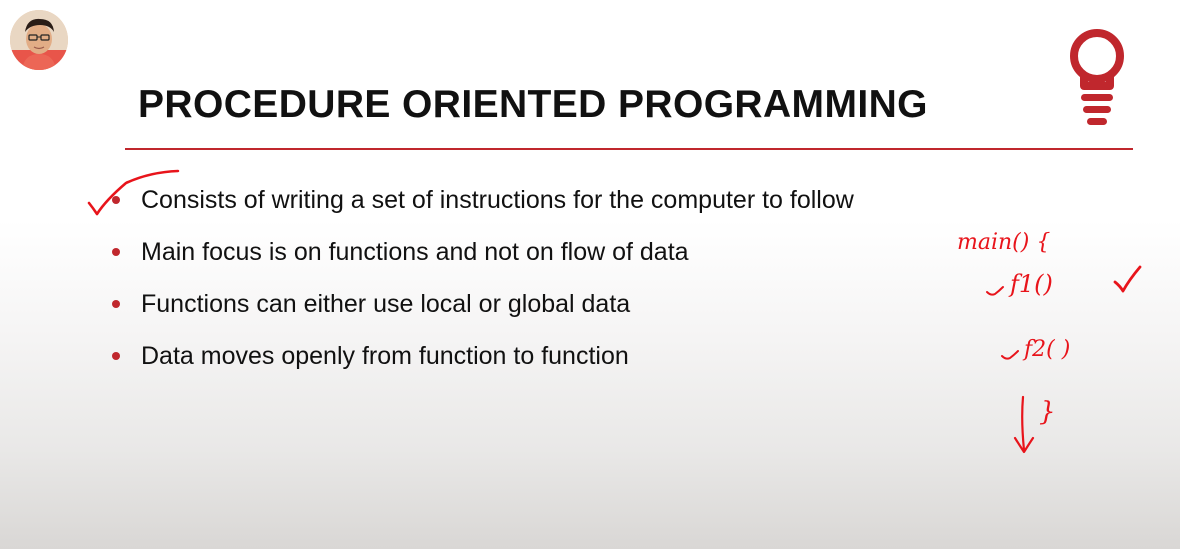  Describe the element at coordinates (995, 291) in the screenshot. I see `tick-f1` at that location.